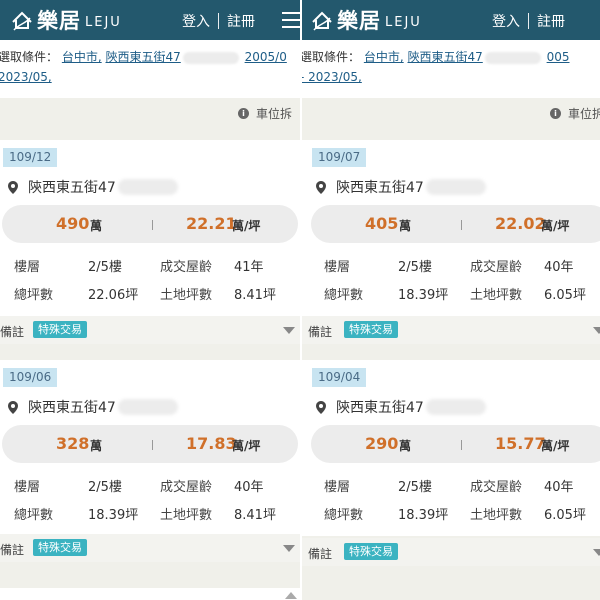 This screenshot has width=600, height=600. What do you see at coordinates (496, 295) in the screenshot?
I see `land-label: 土地坪數` at bounding box center [496, 295].